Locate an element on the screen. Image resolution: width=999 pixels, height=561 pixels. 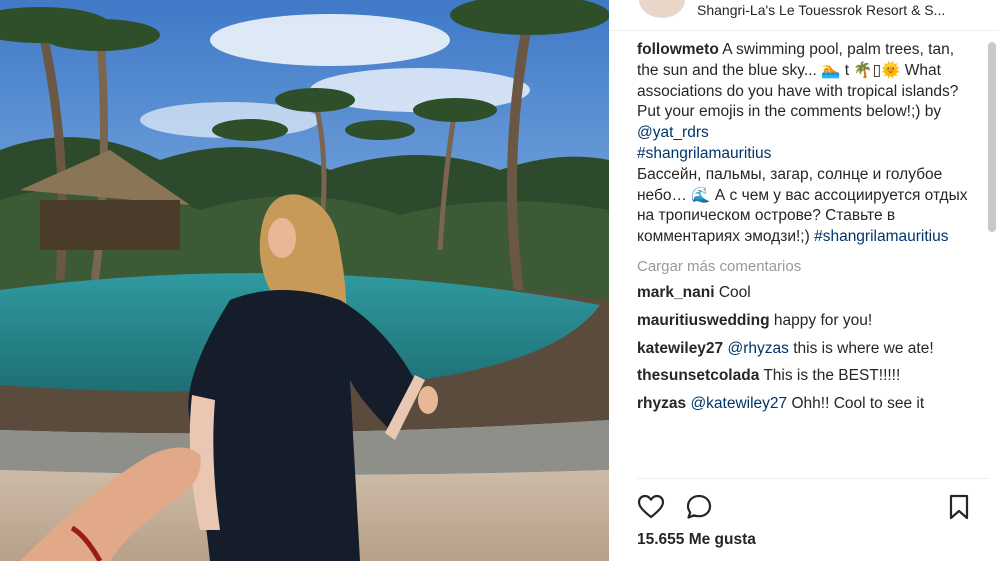
comments-scrollbar is located at coordinates (992, 256).